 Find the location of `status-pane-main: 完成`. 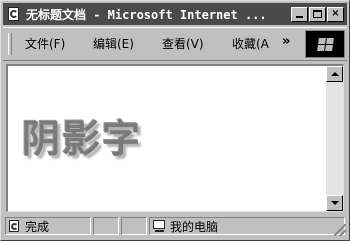

status-pane-main: 完成 is located at coordinates (48, 226).